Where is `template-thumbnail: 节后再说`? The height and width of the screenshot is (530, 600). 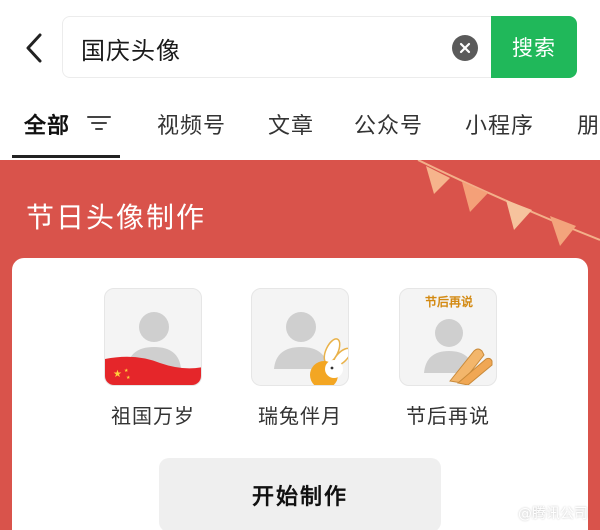
template-thumbnail: 节后再说 is located at coordinates (448, 337).